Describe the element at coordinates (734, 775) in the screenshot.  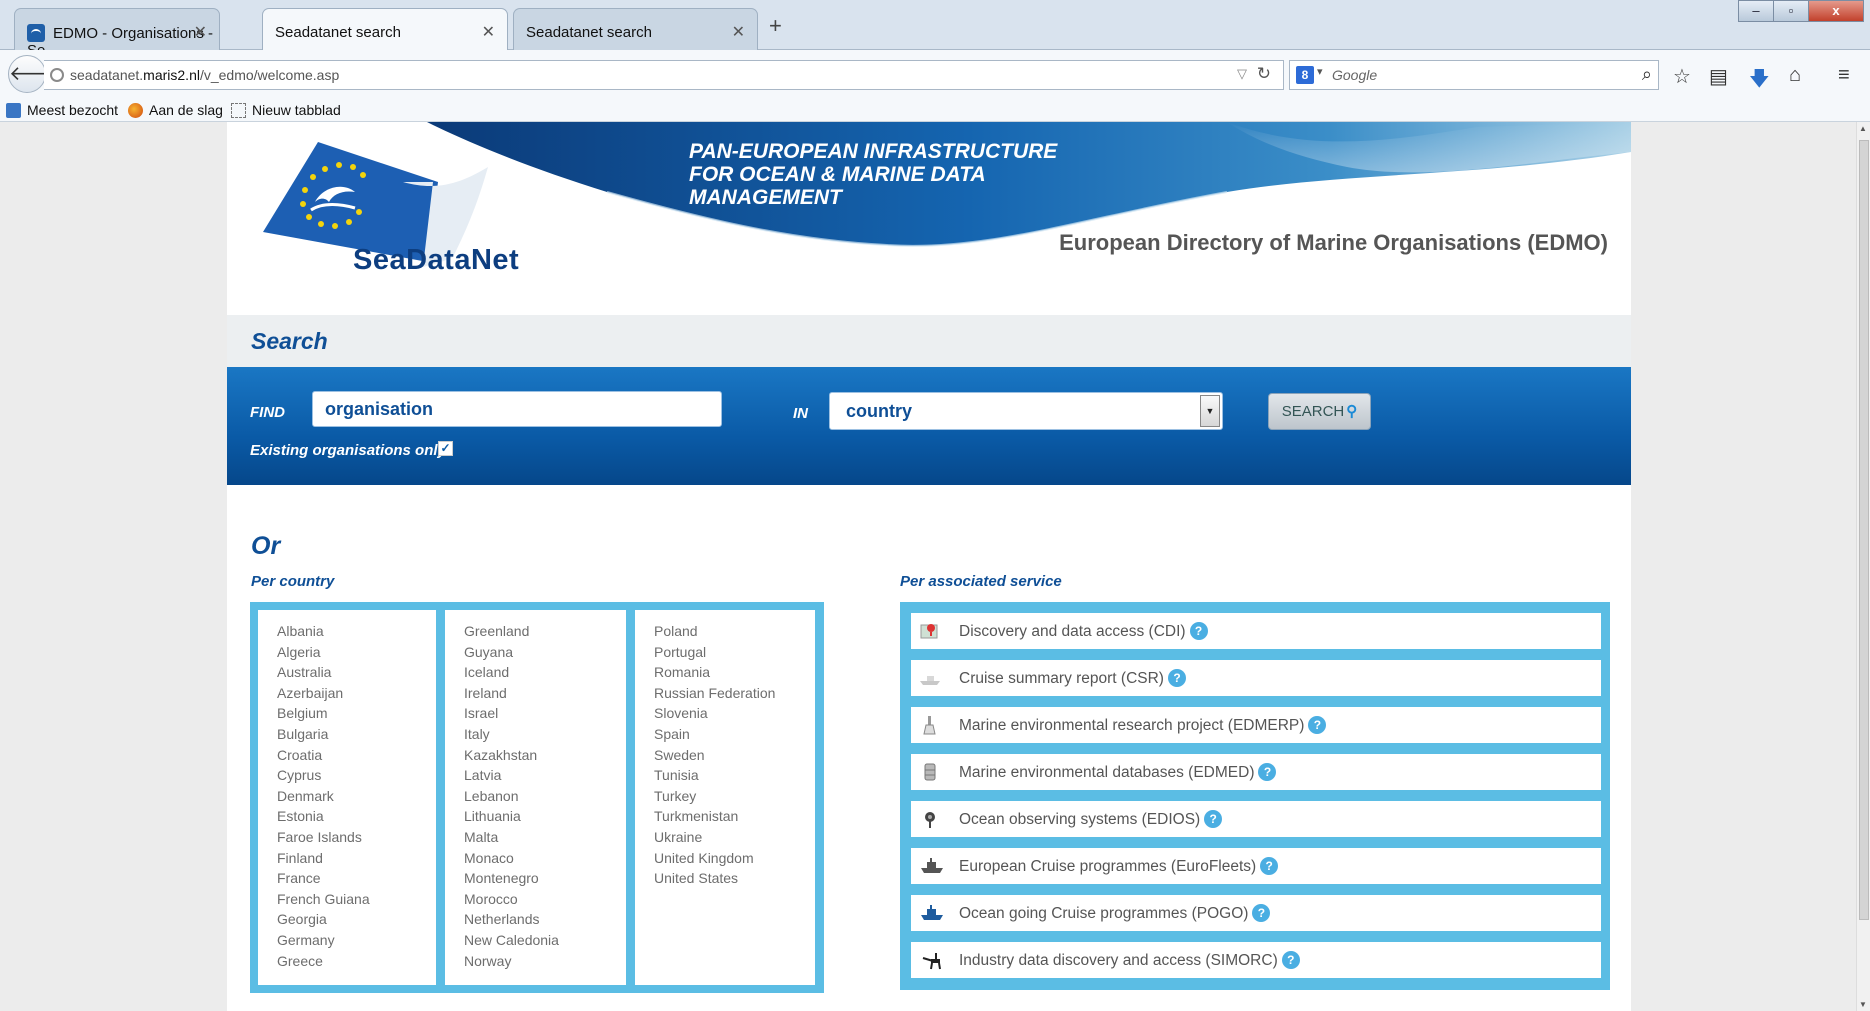
I see `country-link: Tunisia` at that location.